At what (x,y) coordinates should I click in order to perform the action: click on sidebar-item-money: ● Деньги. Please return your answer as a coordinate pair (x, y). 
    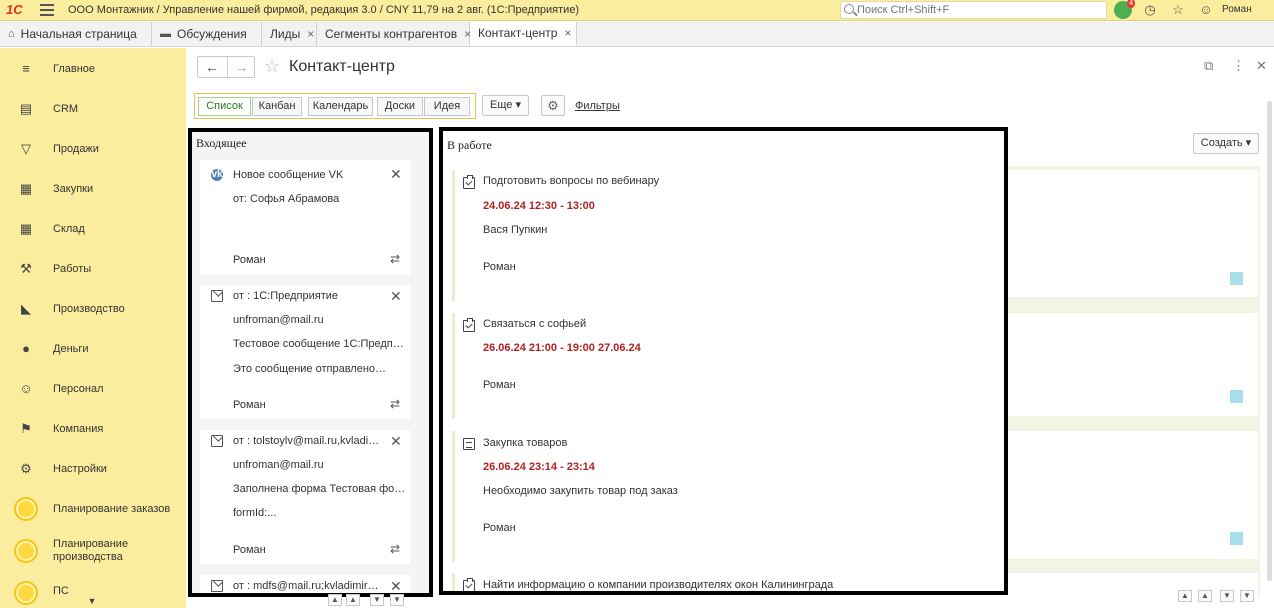
    Looking at the image, I should click on (93, 349).